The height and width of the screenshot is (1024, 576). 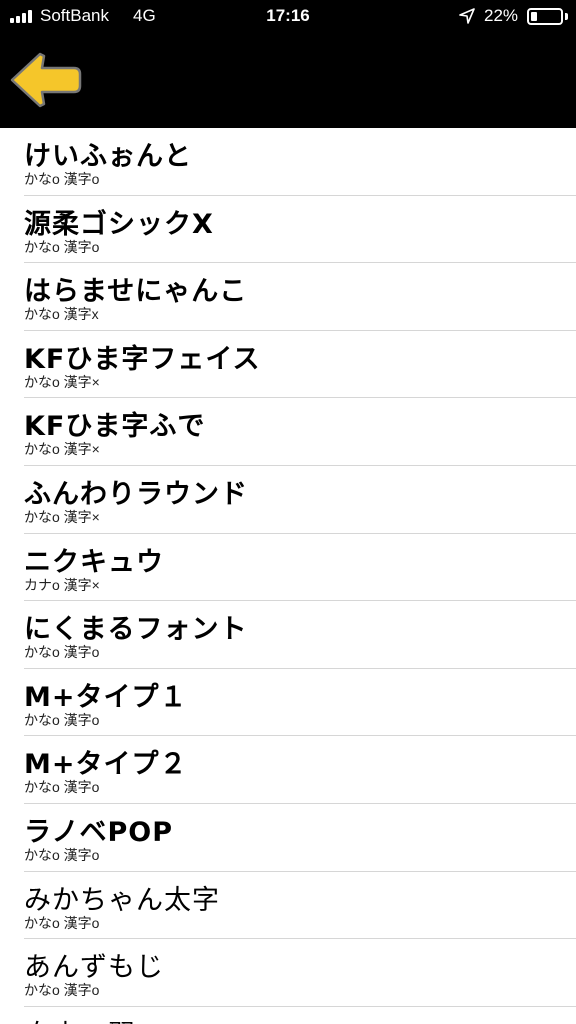 What do you see at coordinates (300, 297) in the screenshot?
I see `font-list-item: はらませにゃんこ かなo 漢字x` at bounding box center [300, 297].